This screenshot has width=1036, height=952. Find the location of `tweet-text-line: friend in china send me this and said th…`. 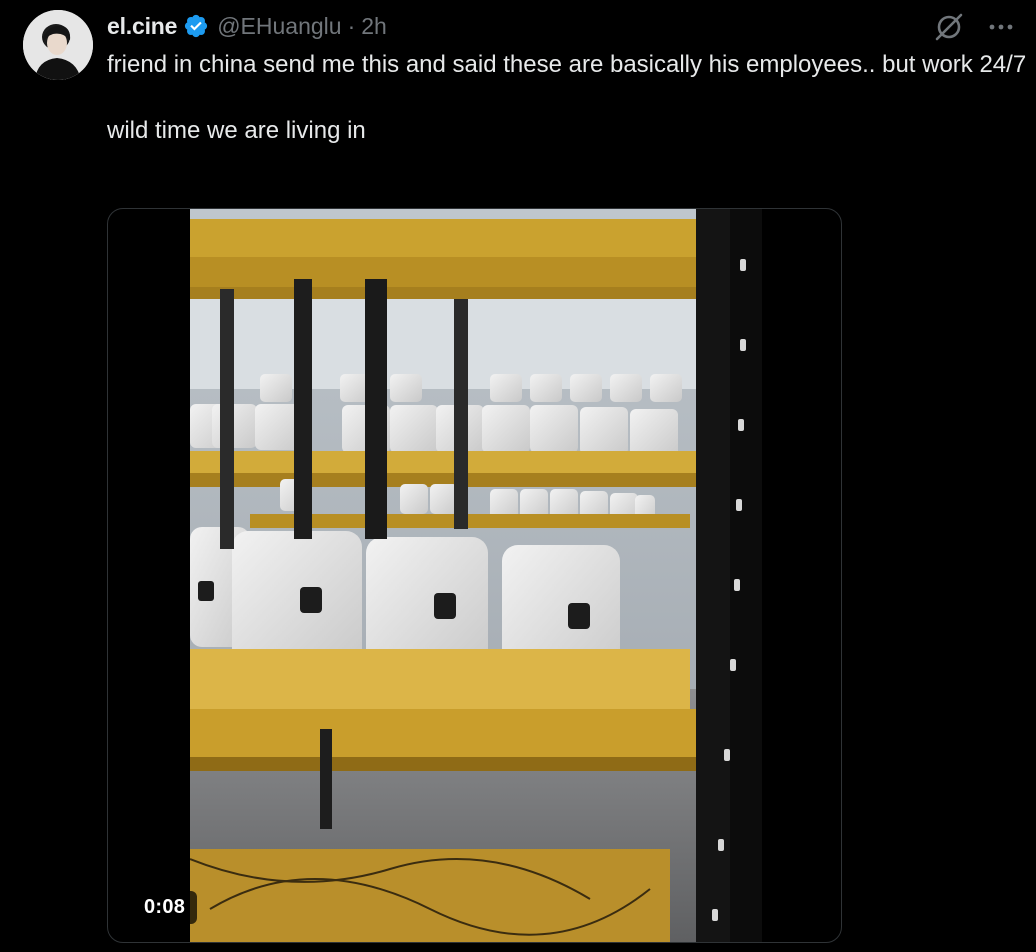

tweet-text-line: friend in china send me this and said th… is located at coordinates (567, 64).